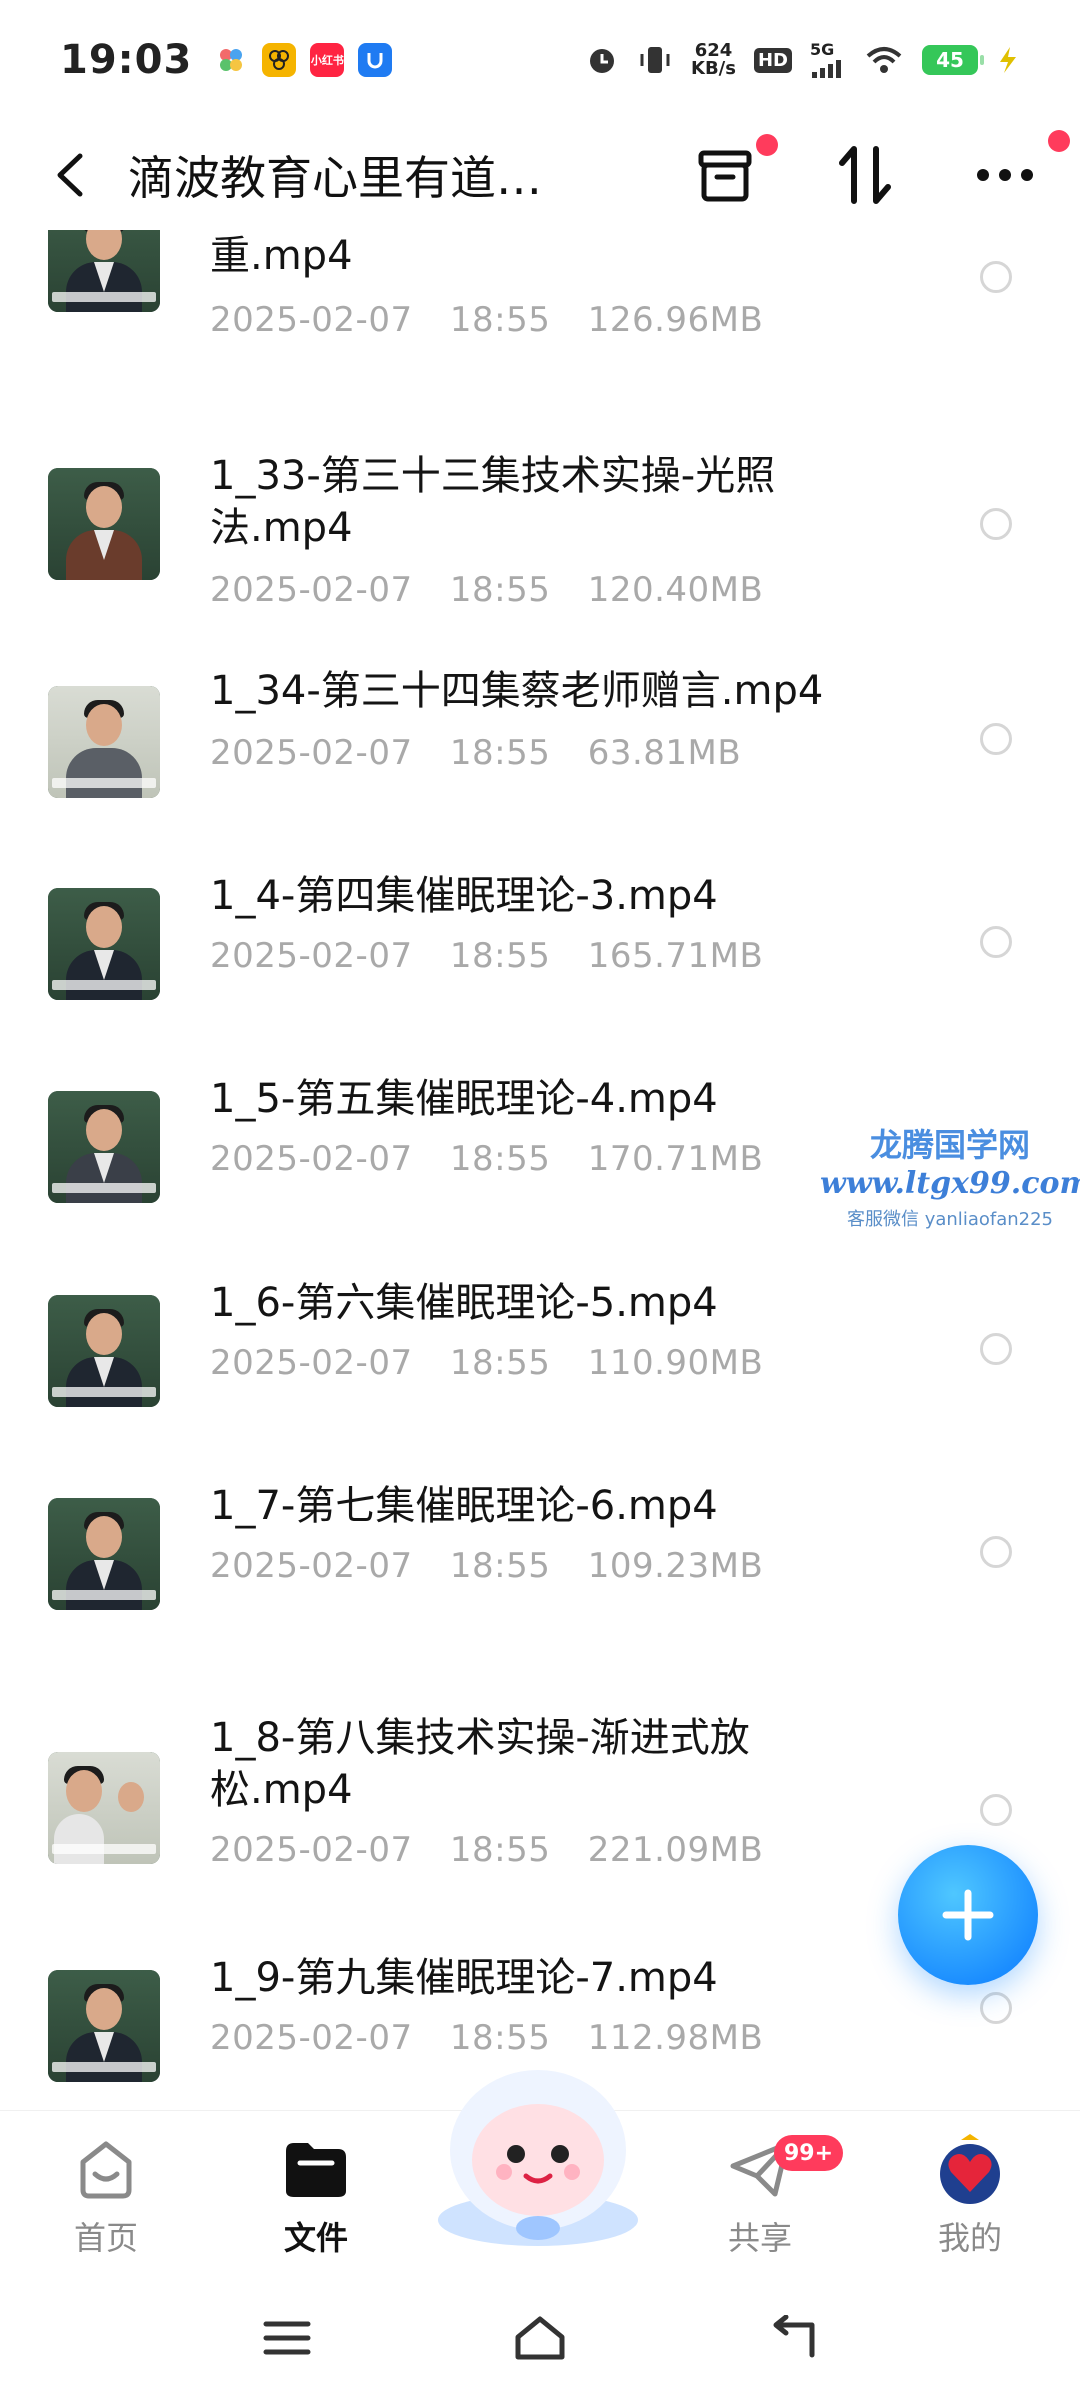  I want to click on file-meta: 2025-02-07 18:55 109.23MB, so click(486, 1566).